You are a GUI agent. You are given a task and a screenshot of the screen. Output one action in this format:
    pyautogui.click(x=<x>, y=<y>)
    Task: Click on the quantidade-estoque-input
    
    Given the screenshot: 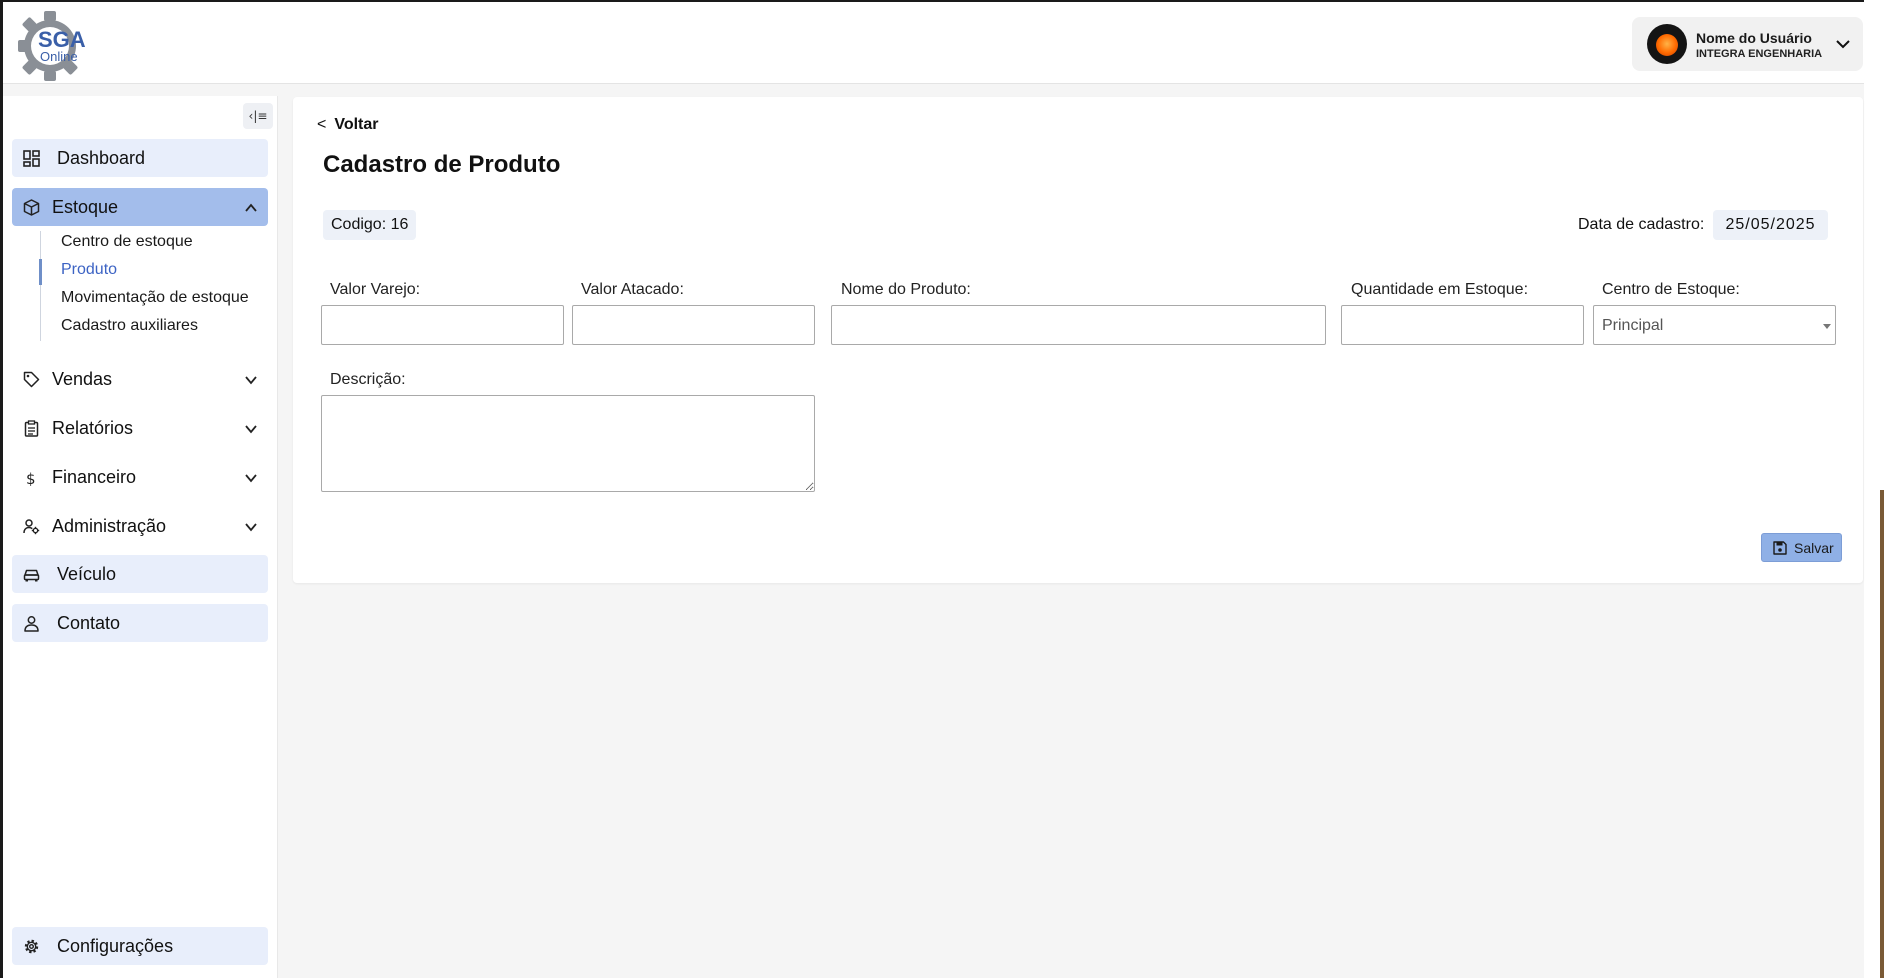 What is the action you would take?
    pyautogui.click(x=1462, y=325)
    